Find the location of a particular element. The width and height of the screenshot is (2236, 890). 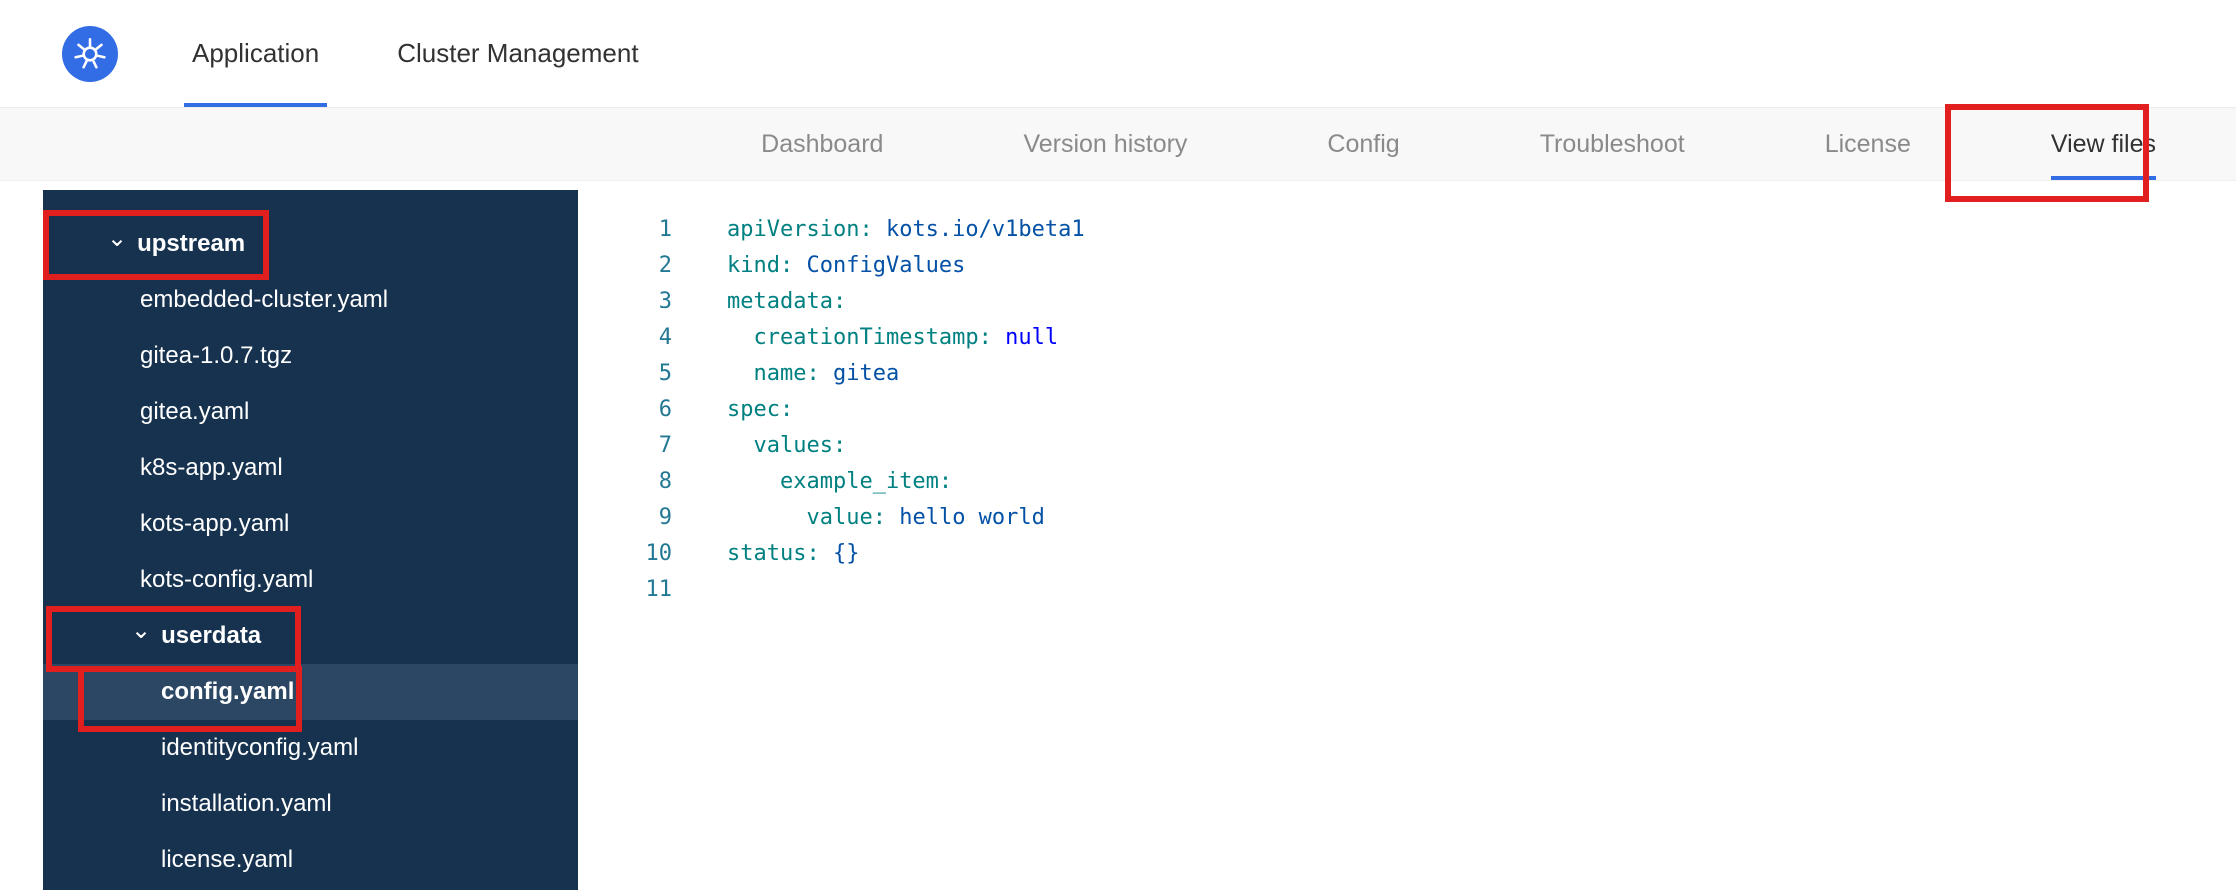

code-line: 1 apiVersion: kots.io/v1beta1 is located at coordinates (1407, 230).